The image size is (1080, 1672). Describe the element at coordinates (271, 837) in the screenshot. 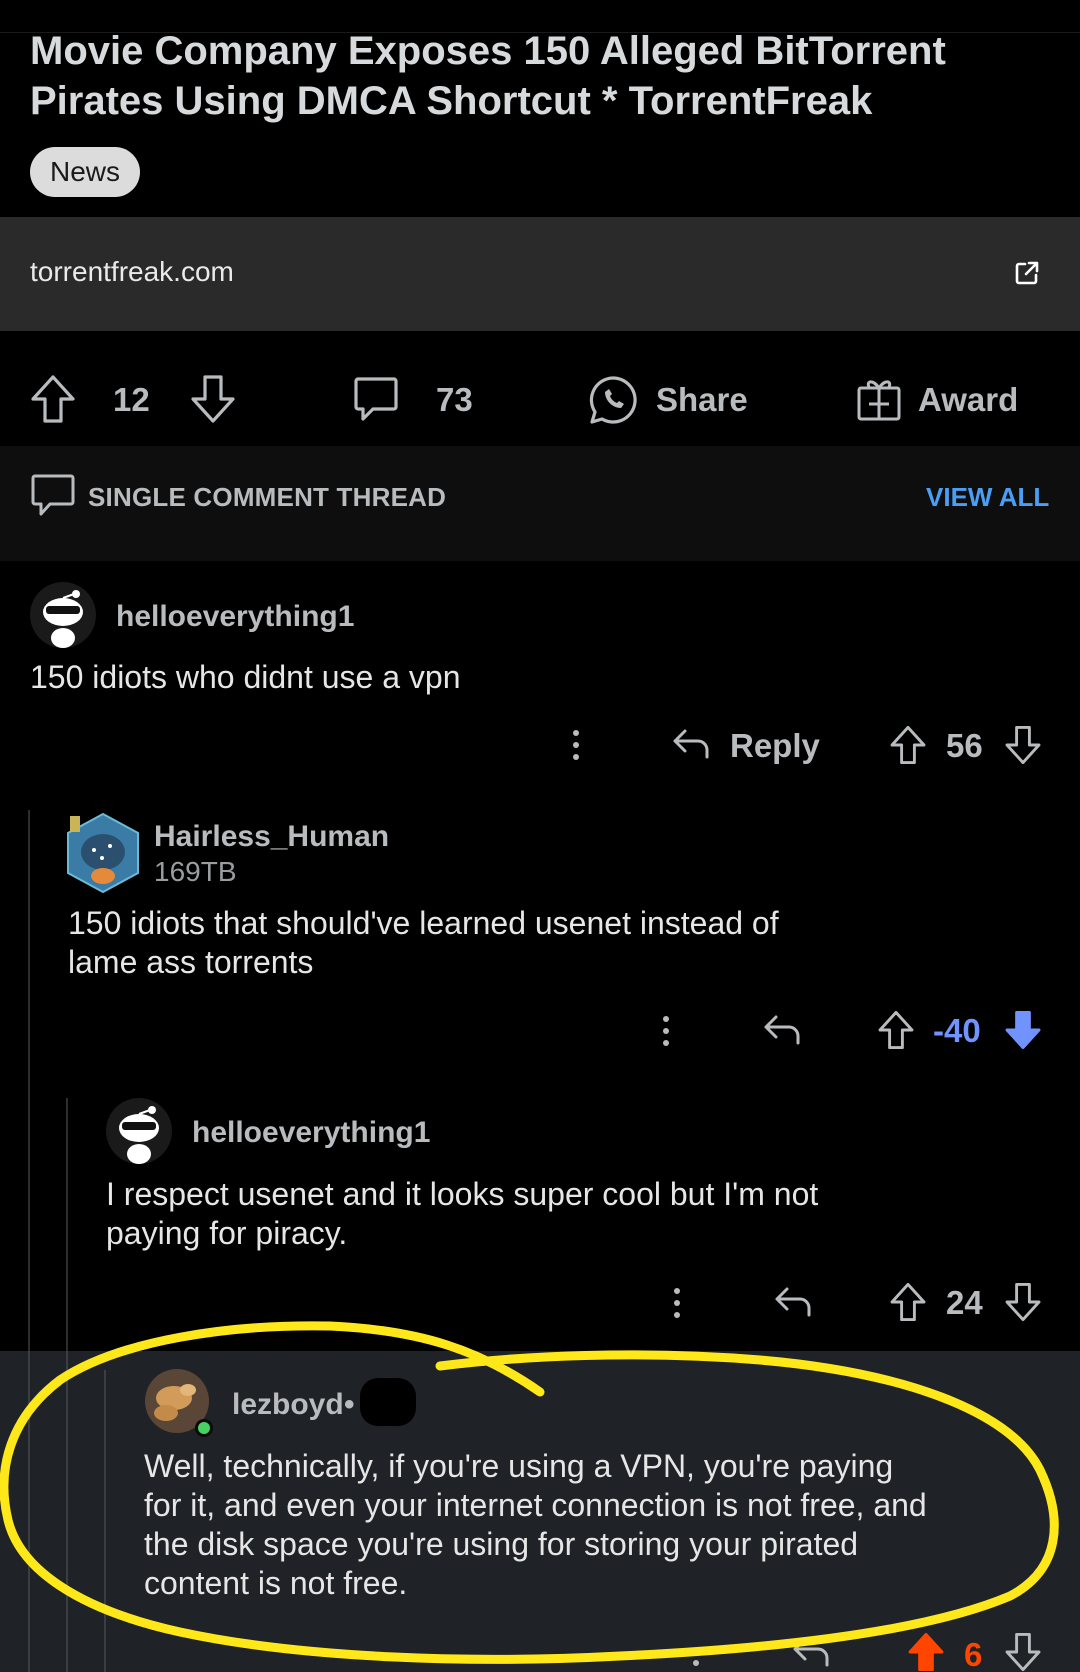

I see `comment-username: Hairless_Human` at that location.